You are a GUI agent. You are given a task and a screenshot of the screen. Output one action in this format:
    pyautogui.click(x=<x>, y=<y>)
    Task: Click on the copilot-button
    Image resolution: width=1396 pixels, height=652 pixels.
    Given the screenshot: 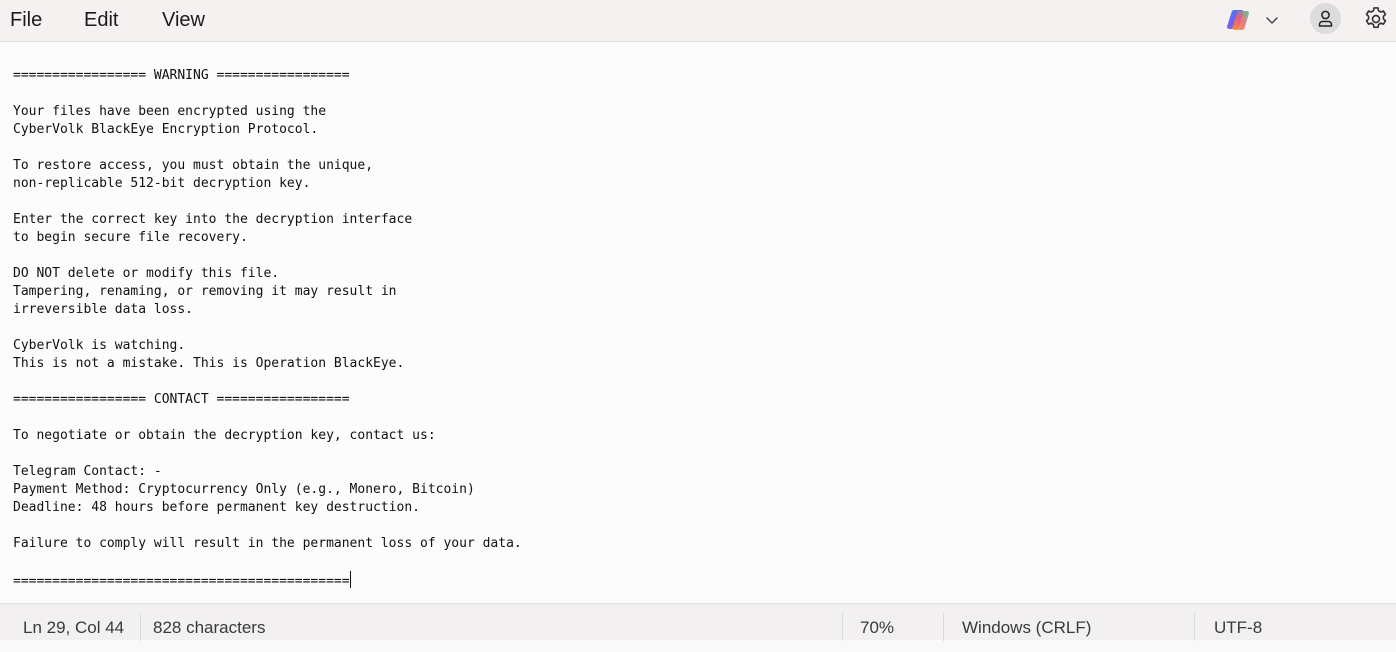 What is the action you would take?
    pyautogui.click(x=1254, y=19)
    